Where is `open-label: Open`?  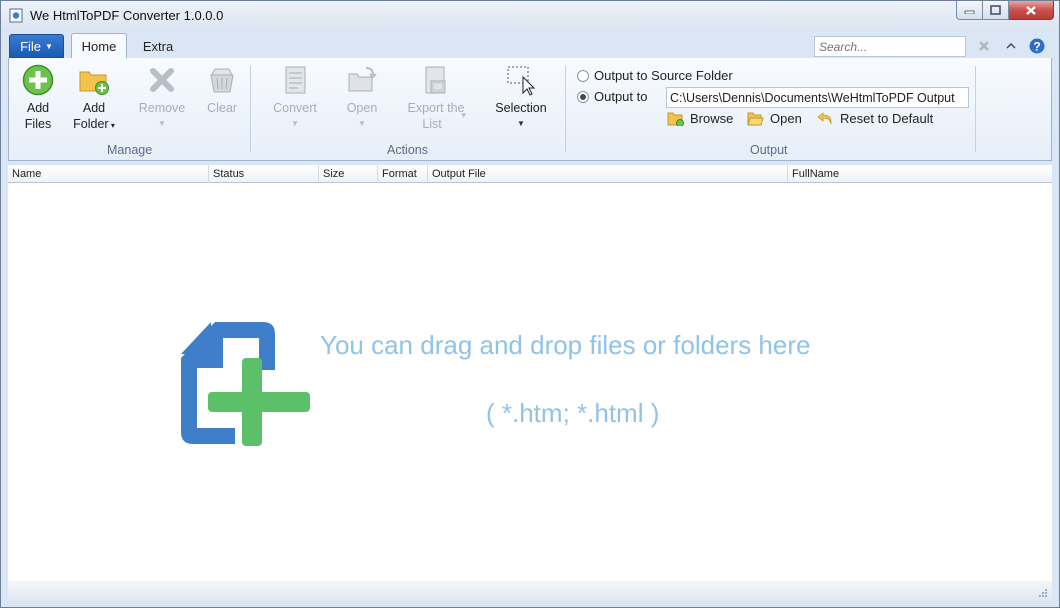
open-label: Open is located at coordinates (362, 108).